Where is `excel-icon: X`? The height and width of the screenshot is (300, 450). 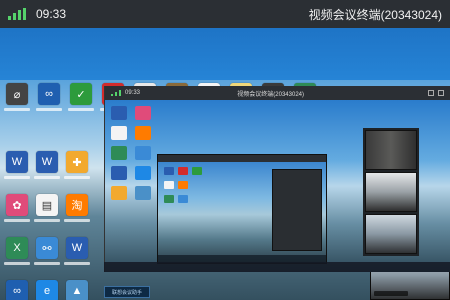
excel-icon: X is located at coordinates (17, 248).